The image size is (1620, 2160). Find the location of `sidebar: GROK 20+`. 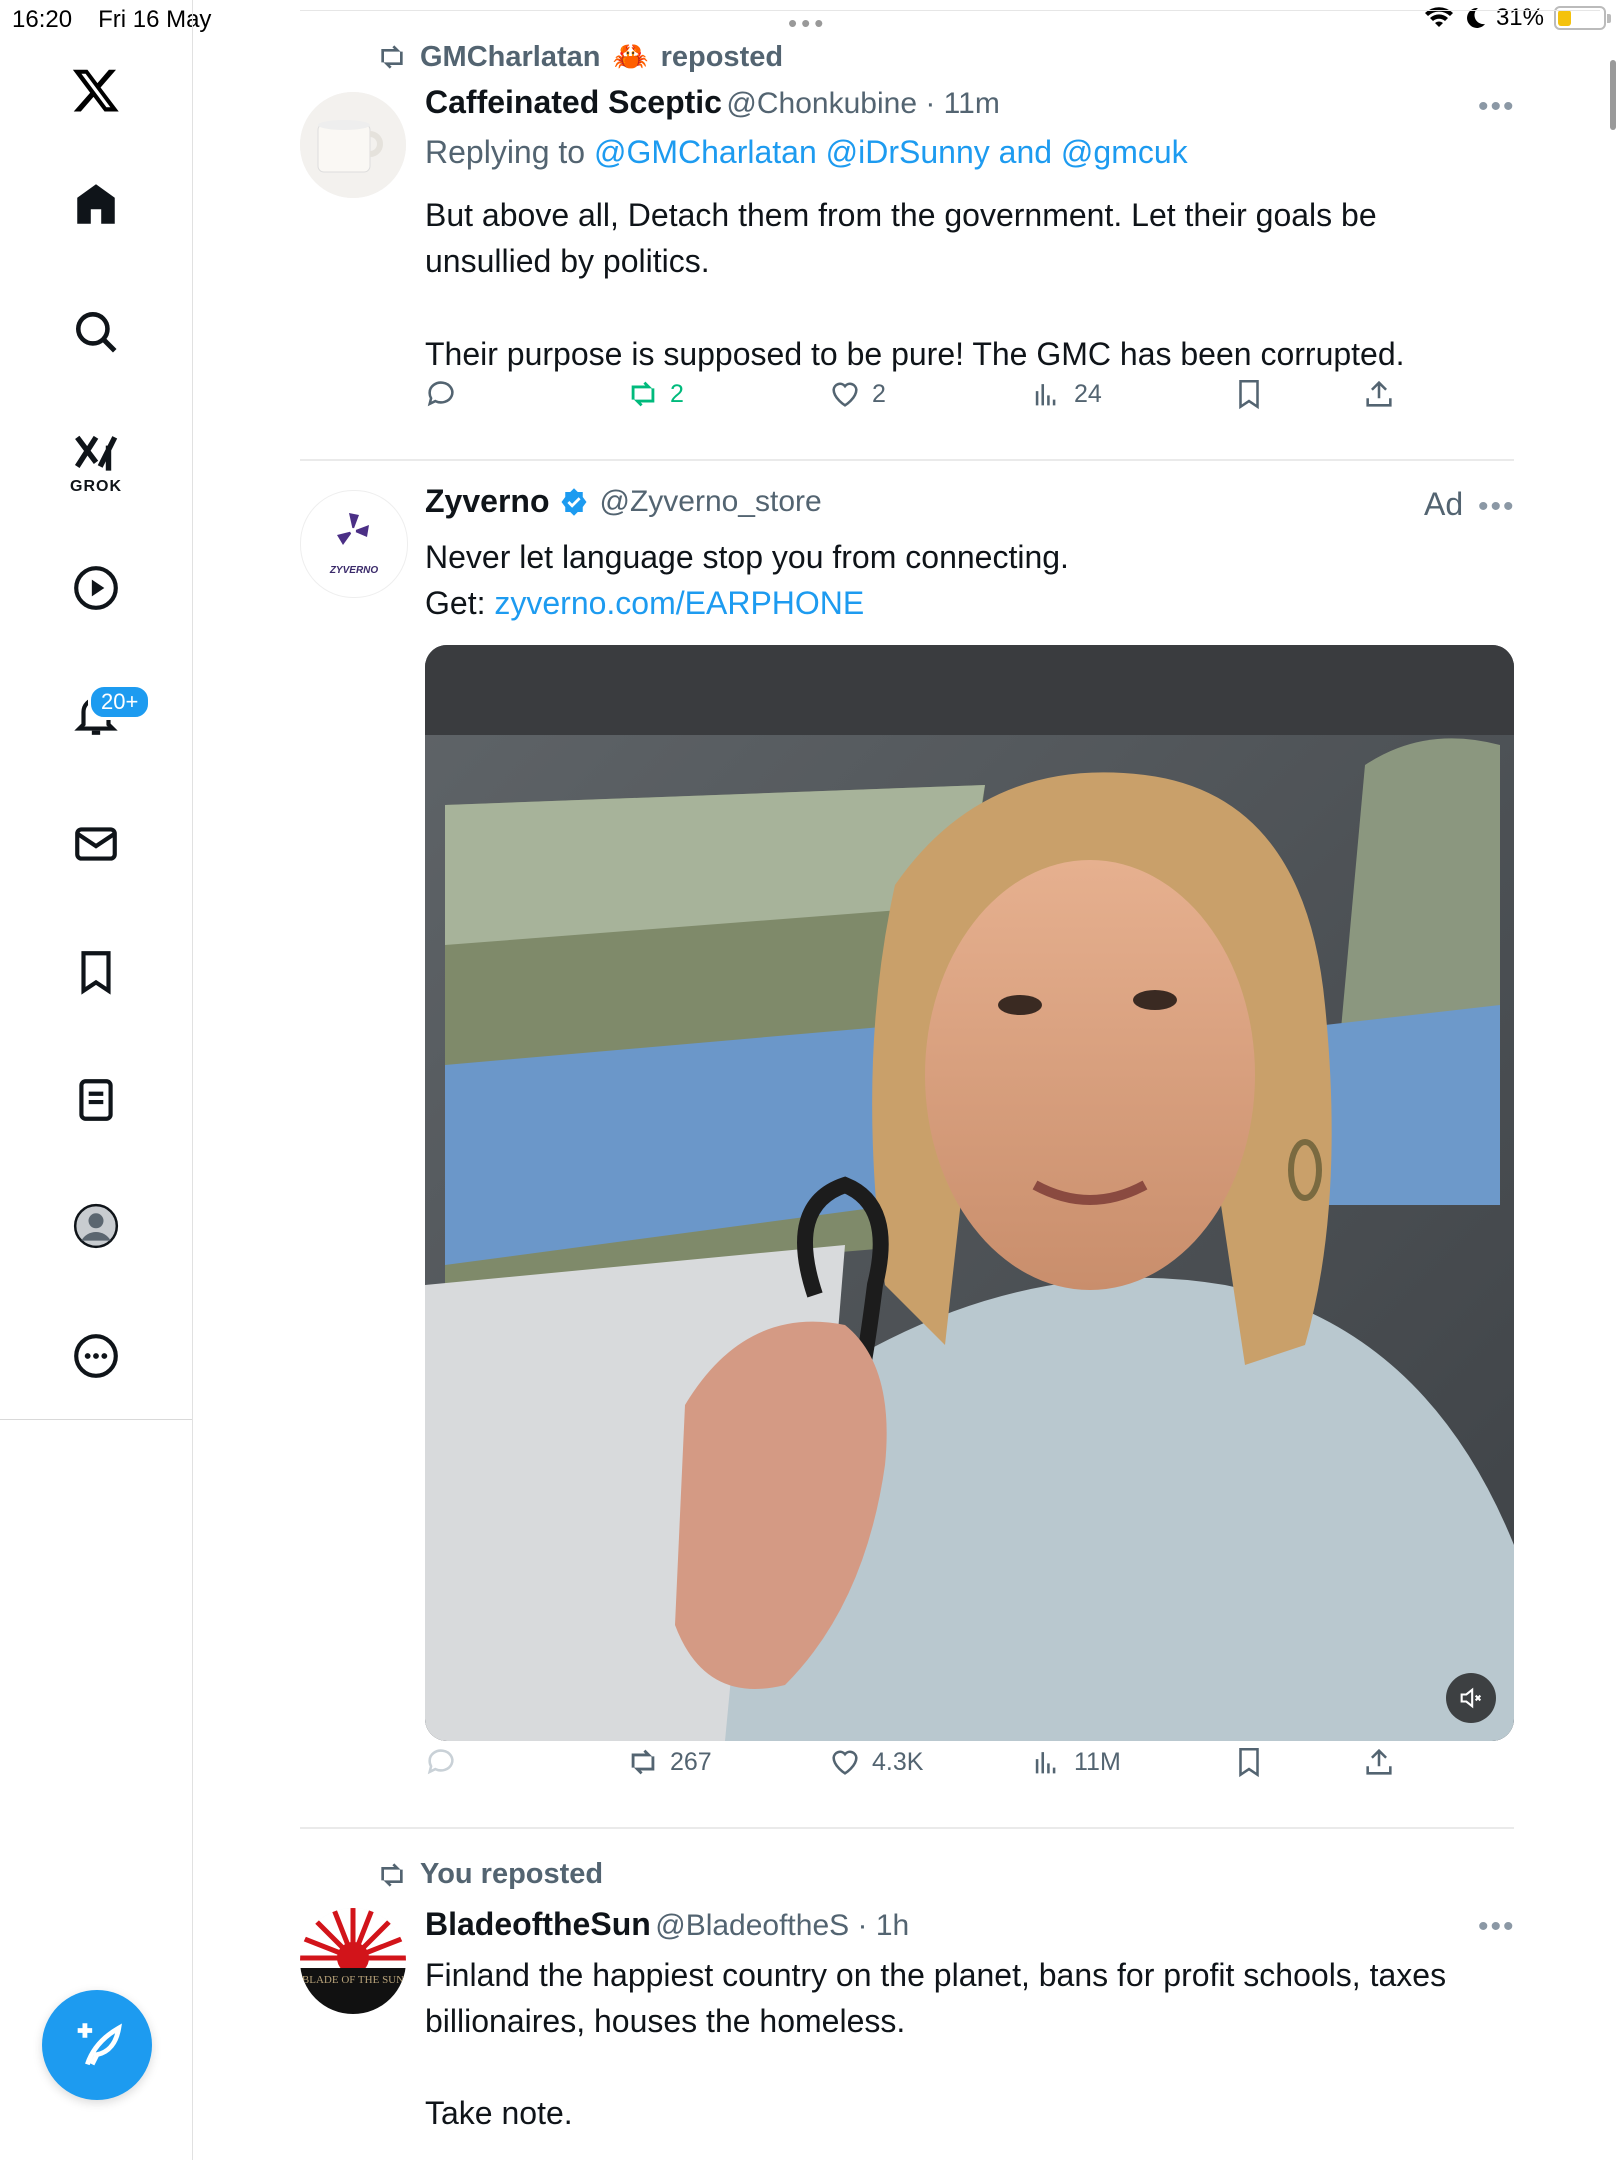

sidebar: GROK 20+ is located at coordinates (96, 1080).